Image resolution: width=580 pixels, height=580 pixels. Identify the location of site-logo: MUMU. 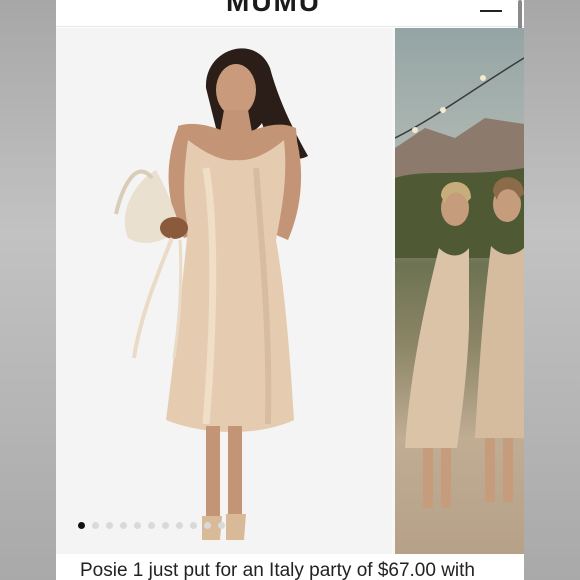
(273, 9).